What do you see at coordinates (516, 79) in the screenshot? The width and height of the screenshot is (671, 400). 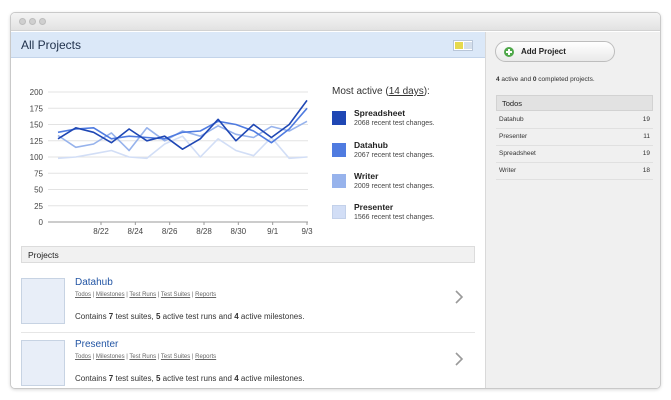 I see `summary-text: active and` at bounding box center [516, 79].